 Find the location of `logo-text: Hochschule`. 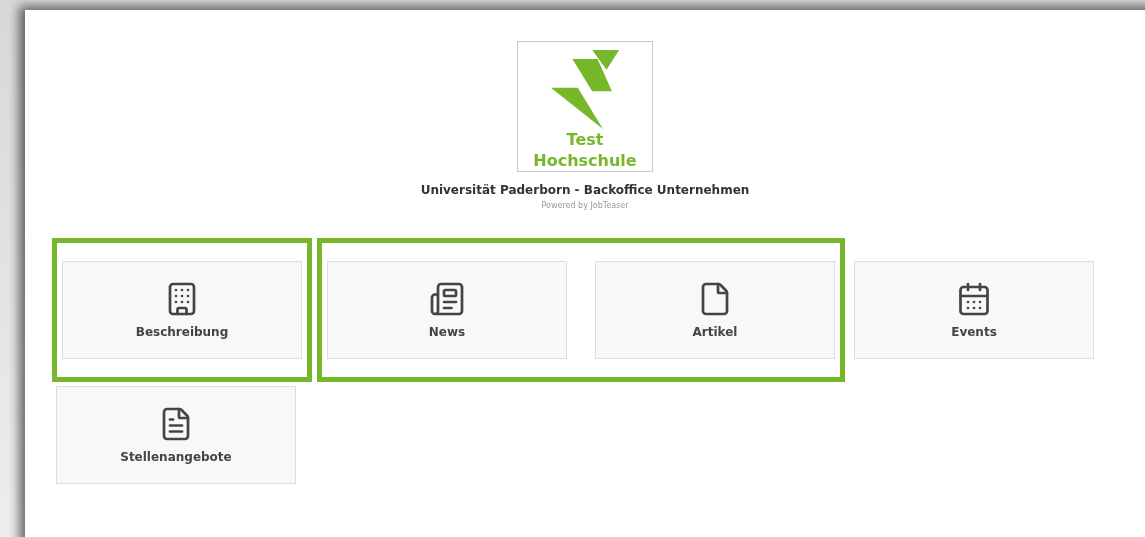

logo-text: Hochschule is located at coordinates (585, 160).